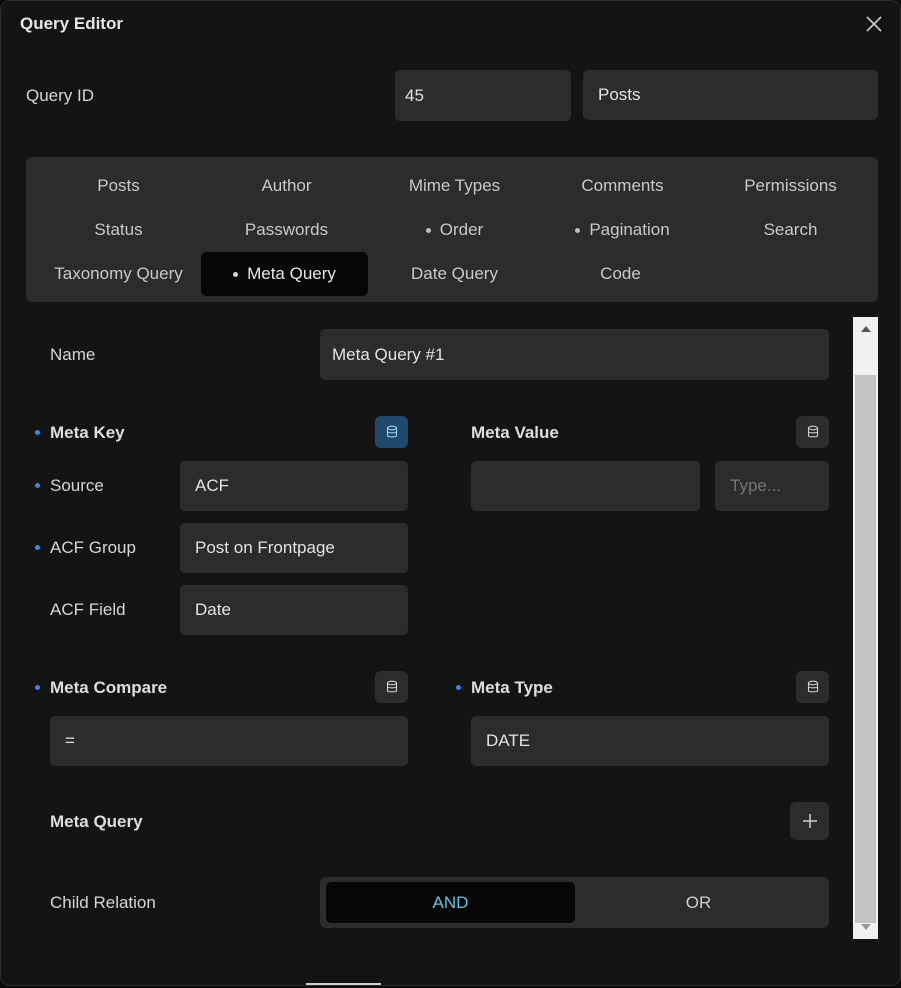 This screenshot has width=901, height=988. I want to click on meta-value-field, so click(585, 486).